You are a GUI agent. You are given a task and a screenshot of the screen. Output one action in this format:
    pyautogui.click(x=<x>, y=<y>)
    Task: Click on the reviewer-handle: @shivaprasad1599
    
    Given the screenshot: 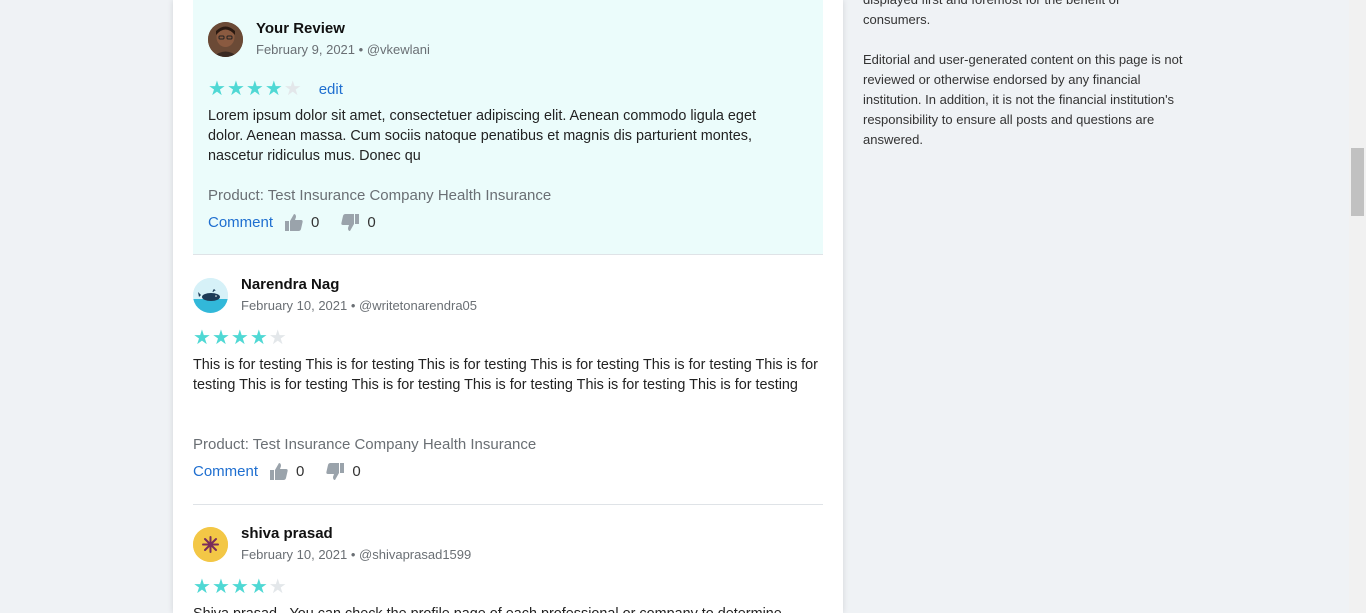 What is the action you would take?
    pyautogui.click(x=415, y=554)
    